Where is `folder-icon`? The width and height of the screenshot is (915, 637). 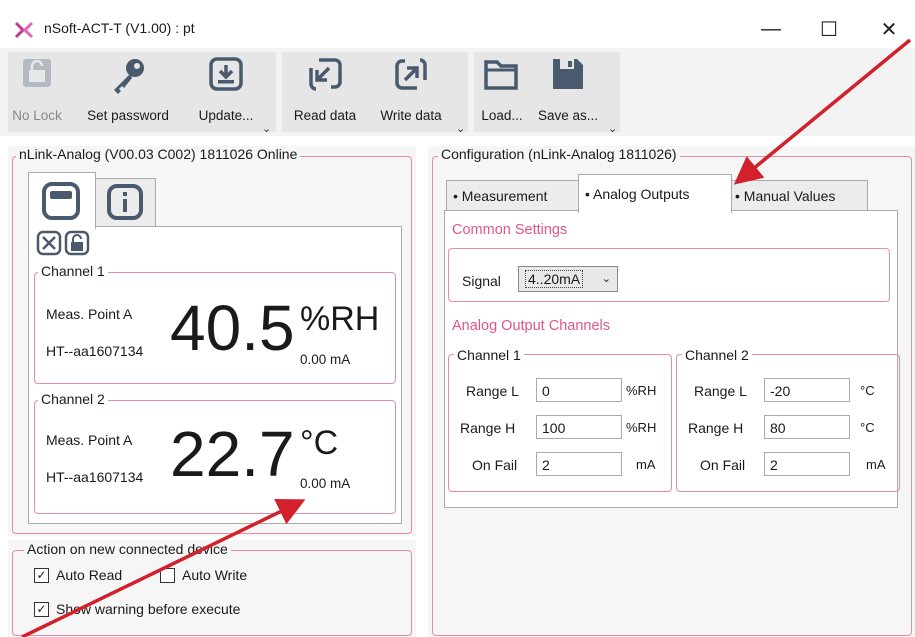
folder-icon is located at coordinates (501, 75).